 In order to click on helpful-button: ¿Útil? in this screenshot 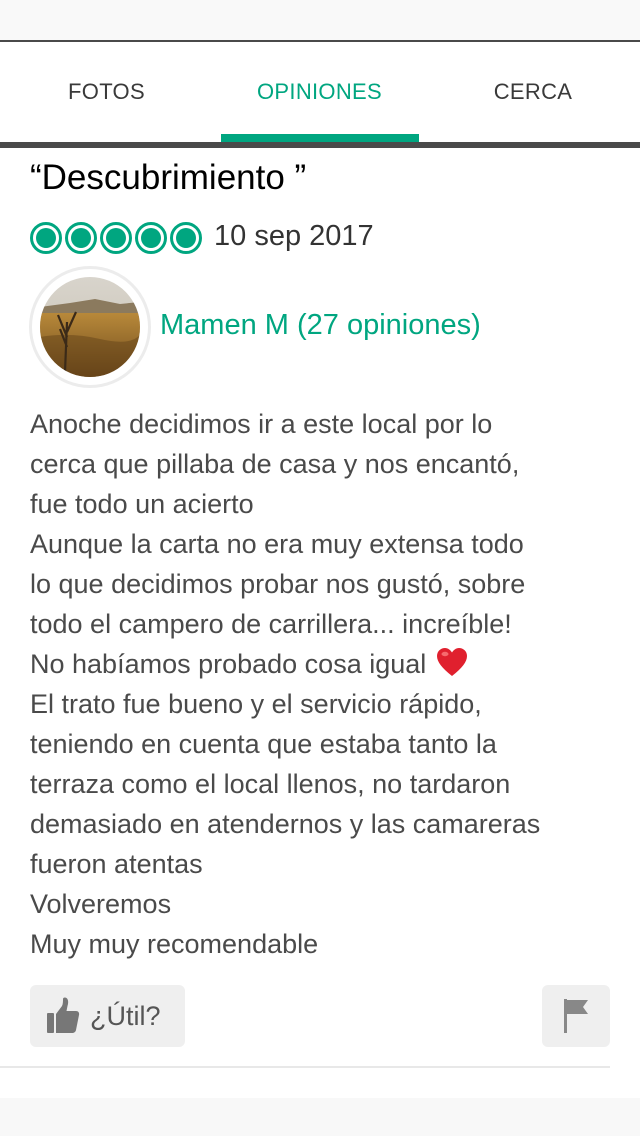, I will do `click(107, 1016)`.